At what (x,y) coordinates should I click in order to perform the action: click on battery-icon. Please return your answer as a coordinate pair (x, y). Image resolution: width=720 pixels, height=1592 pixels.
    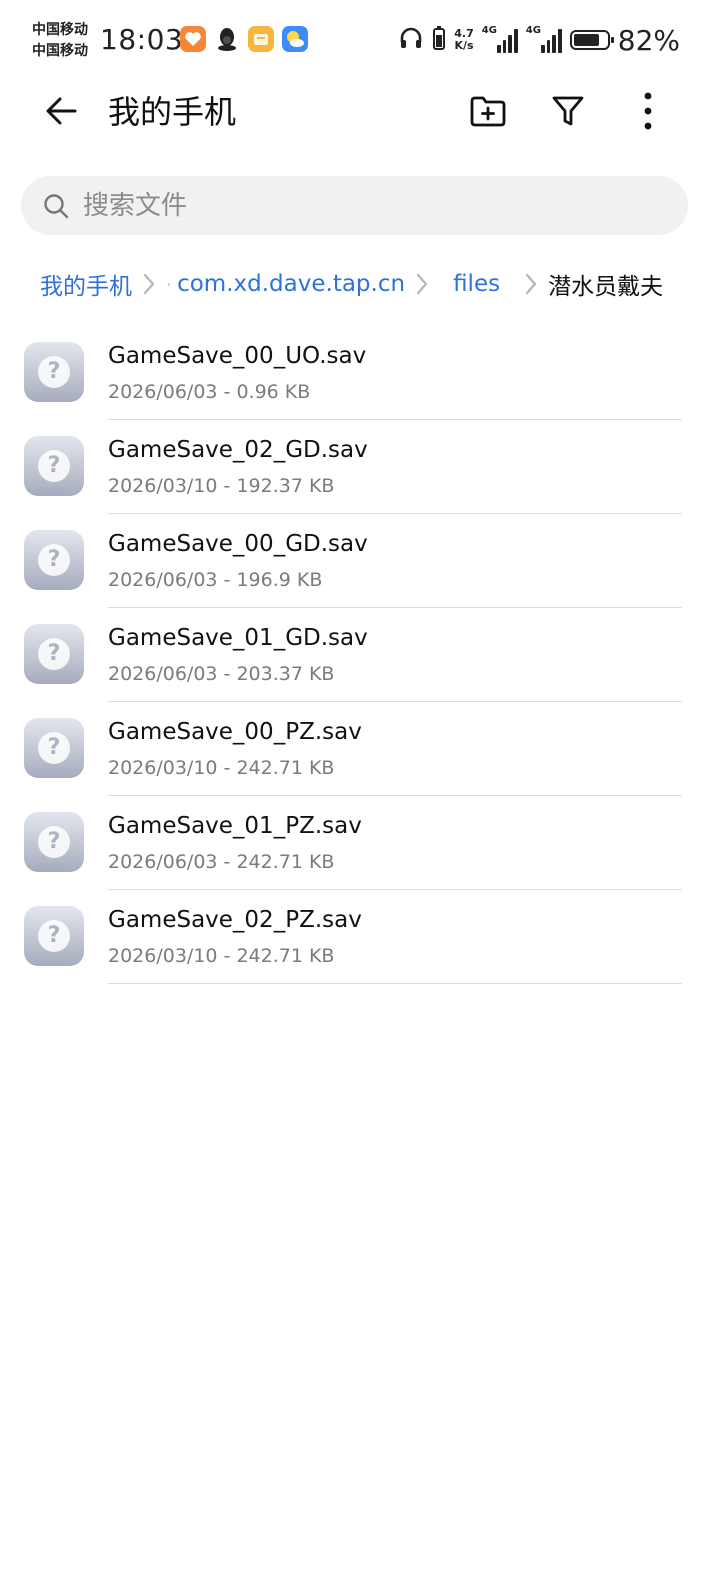
    Looking at the image, I should click on (591, 40).